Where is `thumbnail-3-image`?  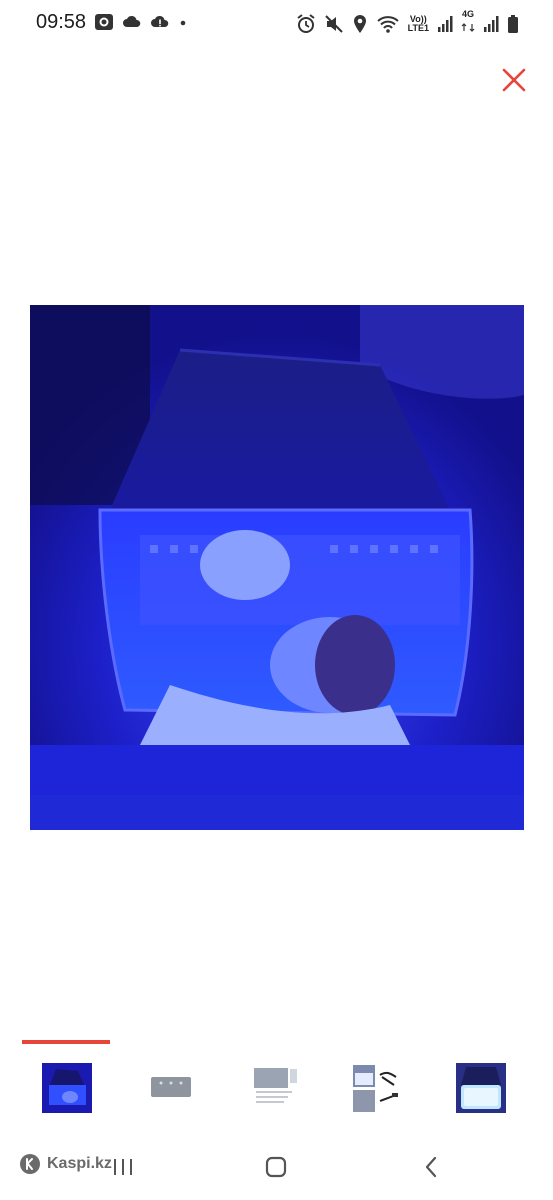 thumbnail-3-image is located at coordinates (275, 1088).